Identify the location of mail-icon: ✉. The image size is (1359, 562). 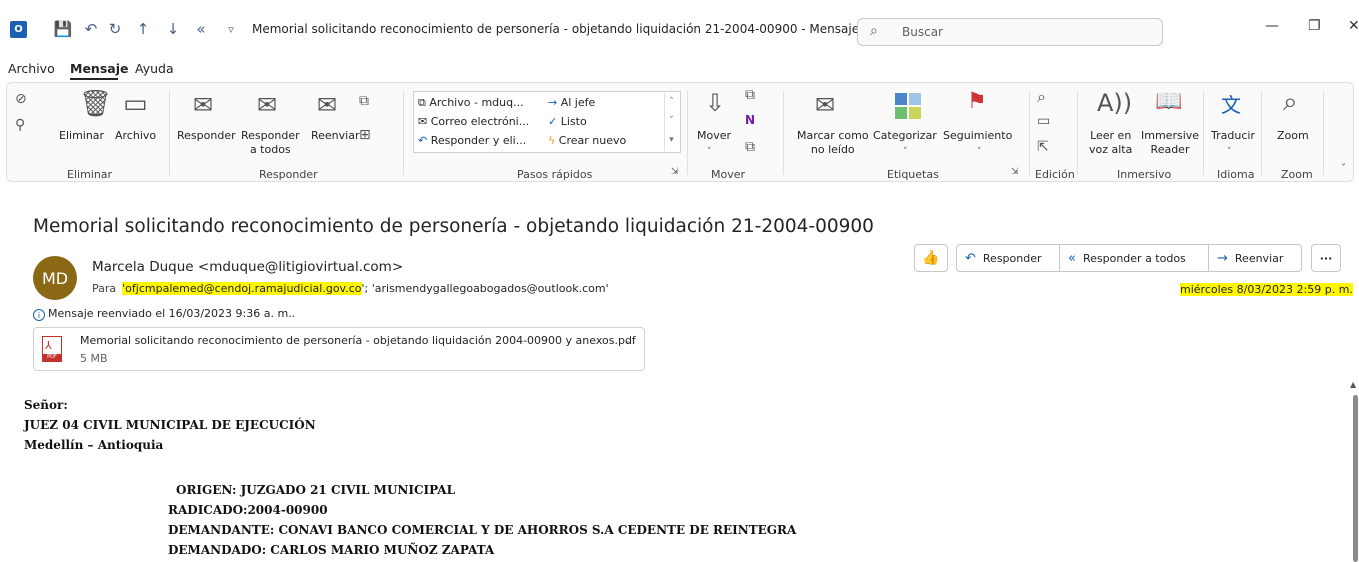
(424, 121).